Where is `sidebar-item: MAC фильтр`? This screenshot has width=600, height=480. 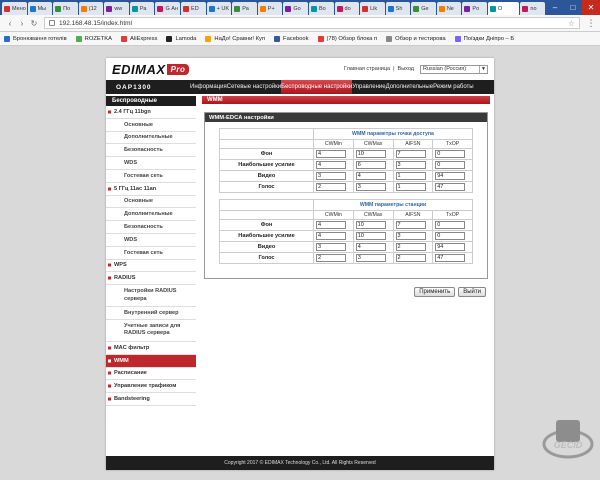
sidebar-item: MAC фильтр is located at coordinates (151, 348).